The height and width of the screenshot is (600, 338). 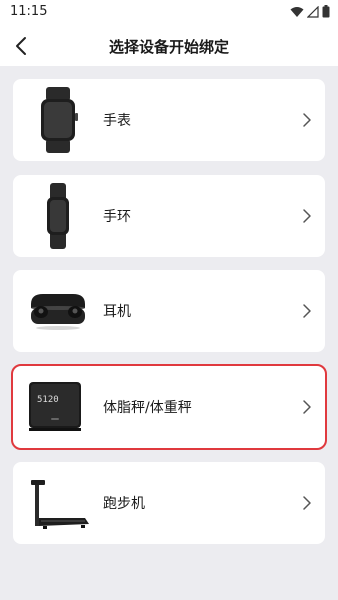 What do you see at coordinates (169, 311) in the screenshot?
I see `device-card-earbuds: 耳机` at bounding box center [169, 311].